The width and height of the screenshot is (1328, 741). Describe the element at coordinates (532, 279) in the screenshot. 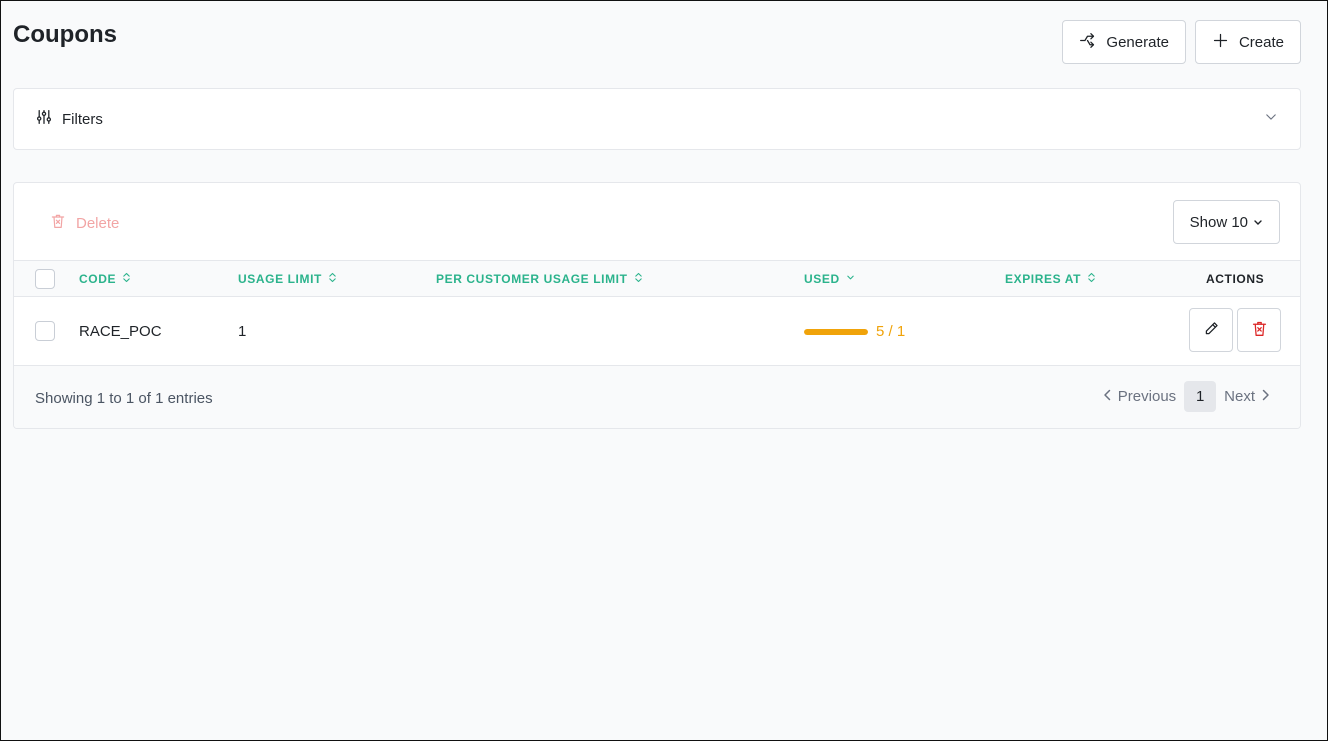

I see `header-per-customer-label: PER CUSTOMER USAGE LIMIT` at that location.